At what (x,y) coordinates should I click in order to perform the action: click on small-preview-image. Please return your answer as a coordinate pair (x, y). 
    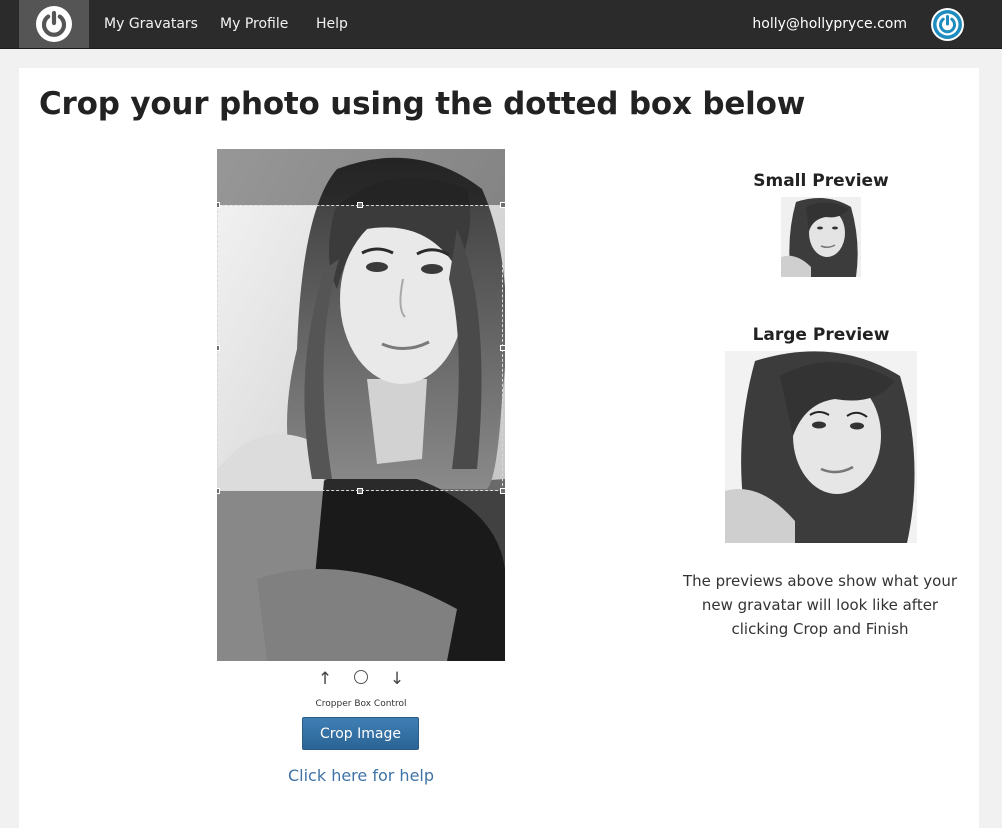
    Looking at the image, I should click on (821, 237).